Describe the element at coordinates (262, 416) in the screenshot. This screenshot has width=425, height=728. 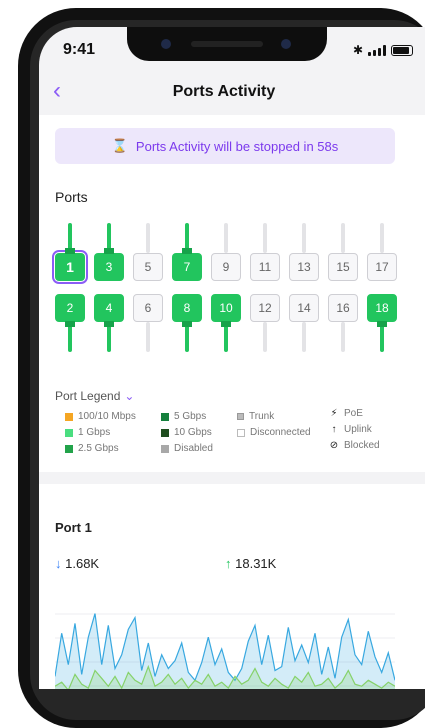
I see `legend-type-0-label: Trunk` at that location.